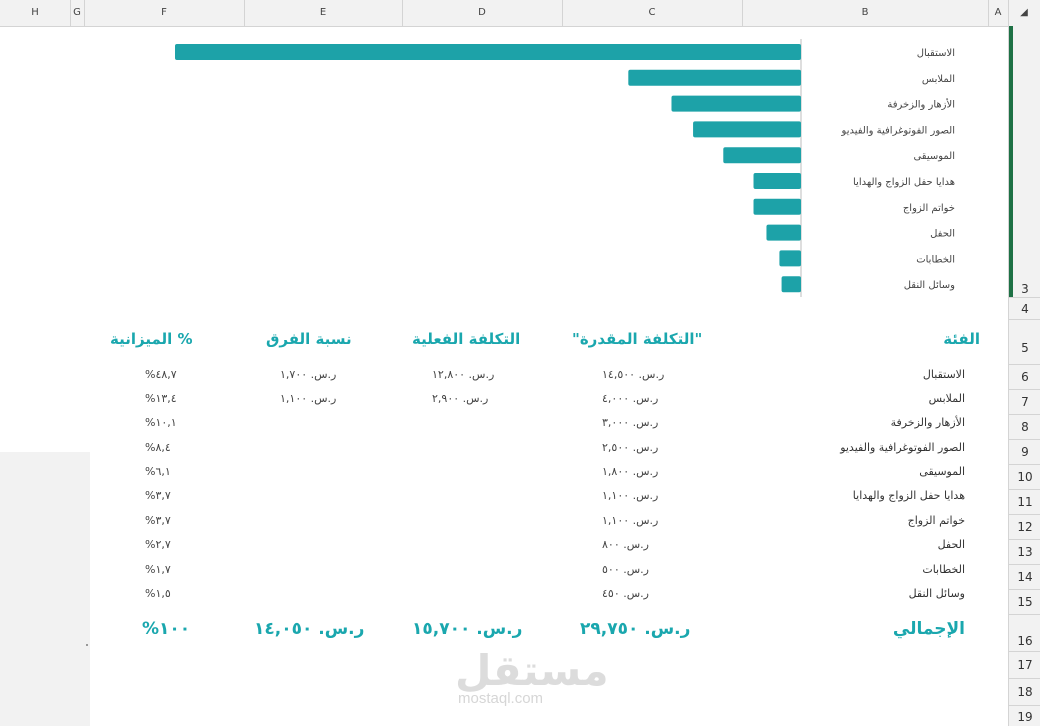 Image resolution: width=1040 pixels, height=728 pixels. I want to click on row-header-17: 17, so click(1024, 665).